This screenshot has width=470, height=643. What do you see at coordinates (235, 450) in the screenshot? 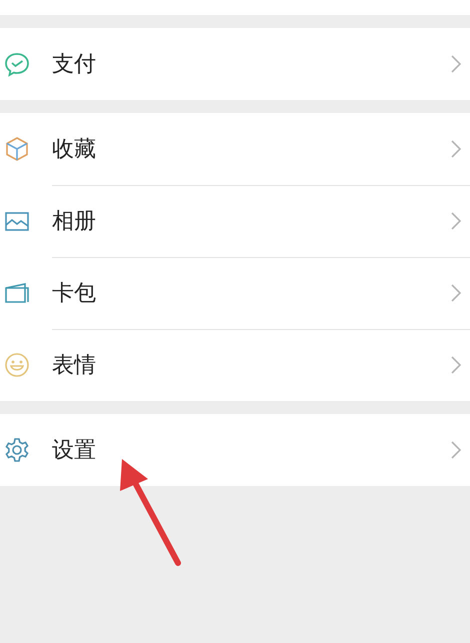
I see `menu-item: 设置` at bounding box center [235, 450].